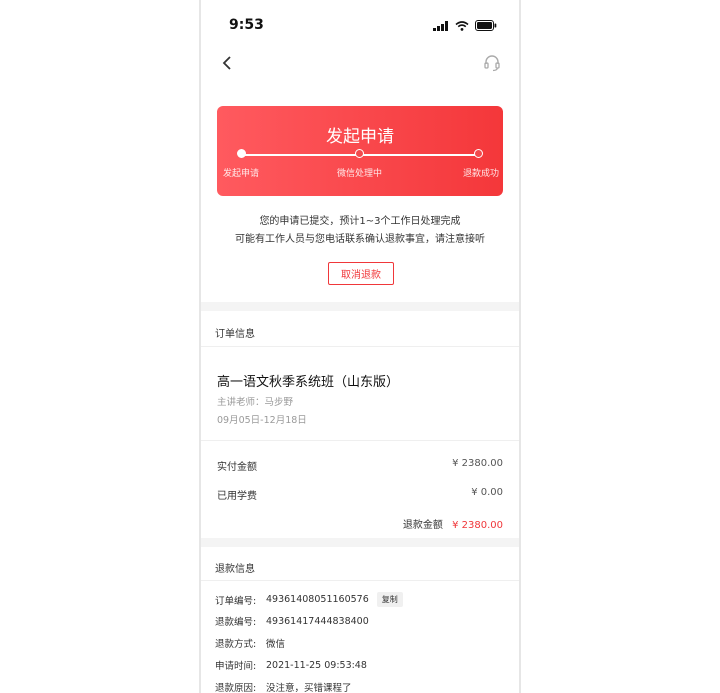 This screenshot has height=693, width=720. I want to click on order-number-label: 订单编号:, so click(236, 601).